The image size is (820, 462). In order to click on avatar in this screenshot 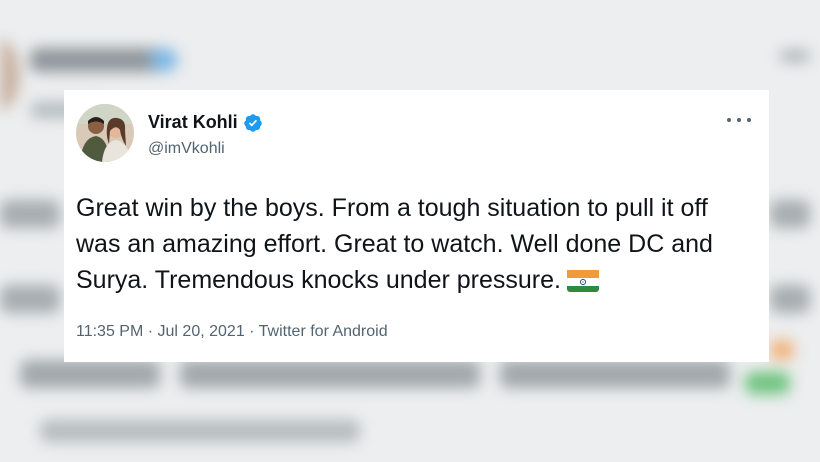, I will do `click(105, 133)`.